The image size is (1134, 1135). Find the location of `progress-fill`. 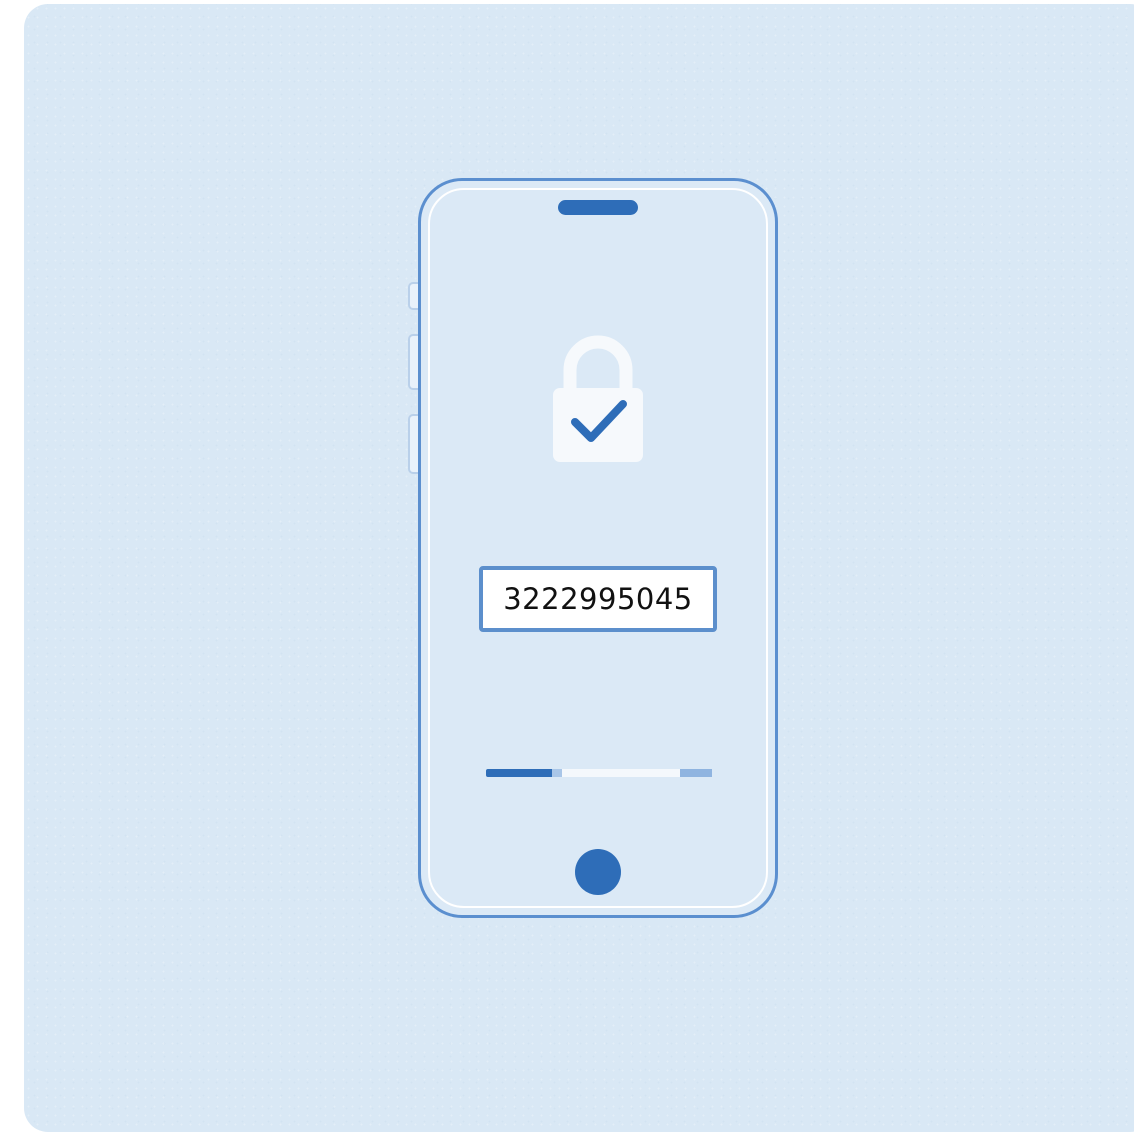

progress-fill is located at coordinates (519, 773).